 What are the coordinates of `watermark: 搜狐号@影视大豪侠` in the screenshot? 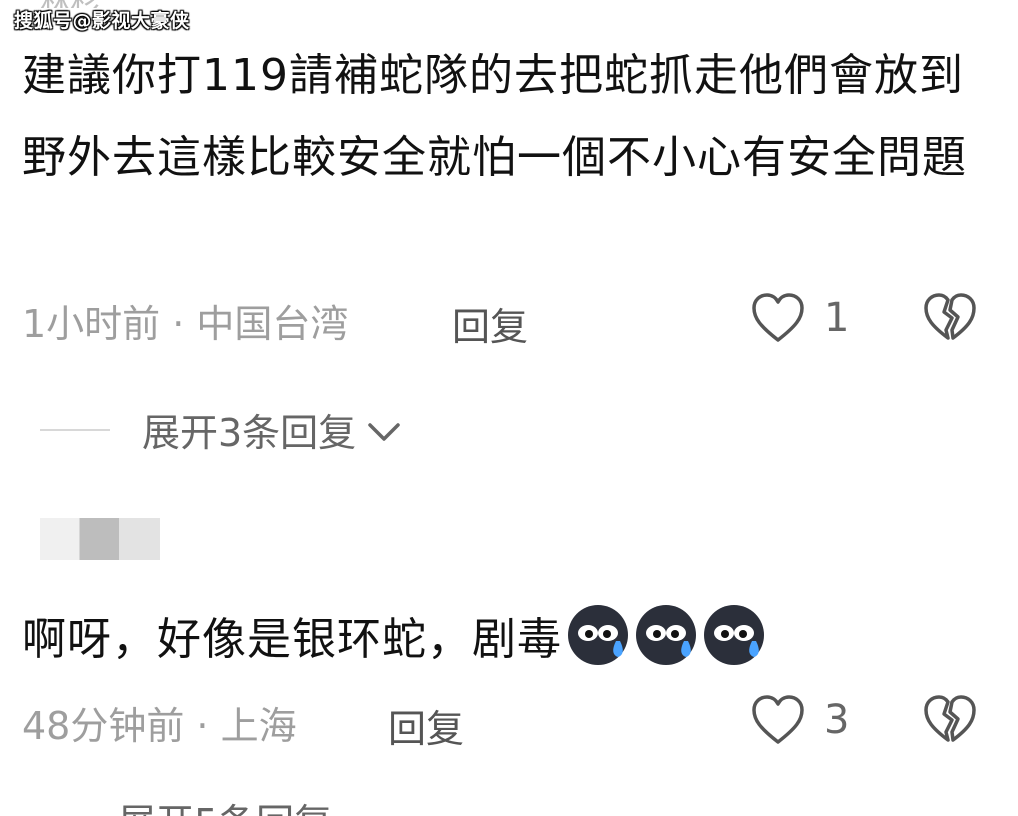 It's located at (102, 21).